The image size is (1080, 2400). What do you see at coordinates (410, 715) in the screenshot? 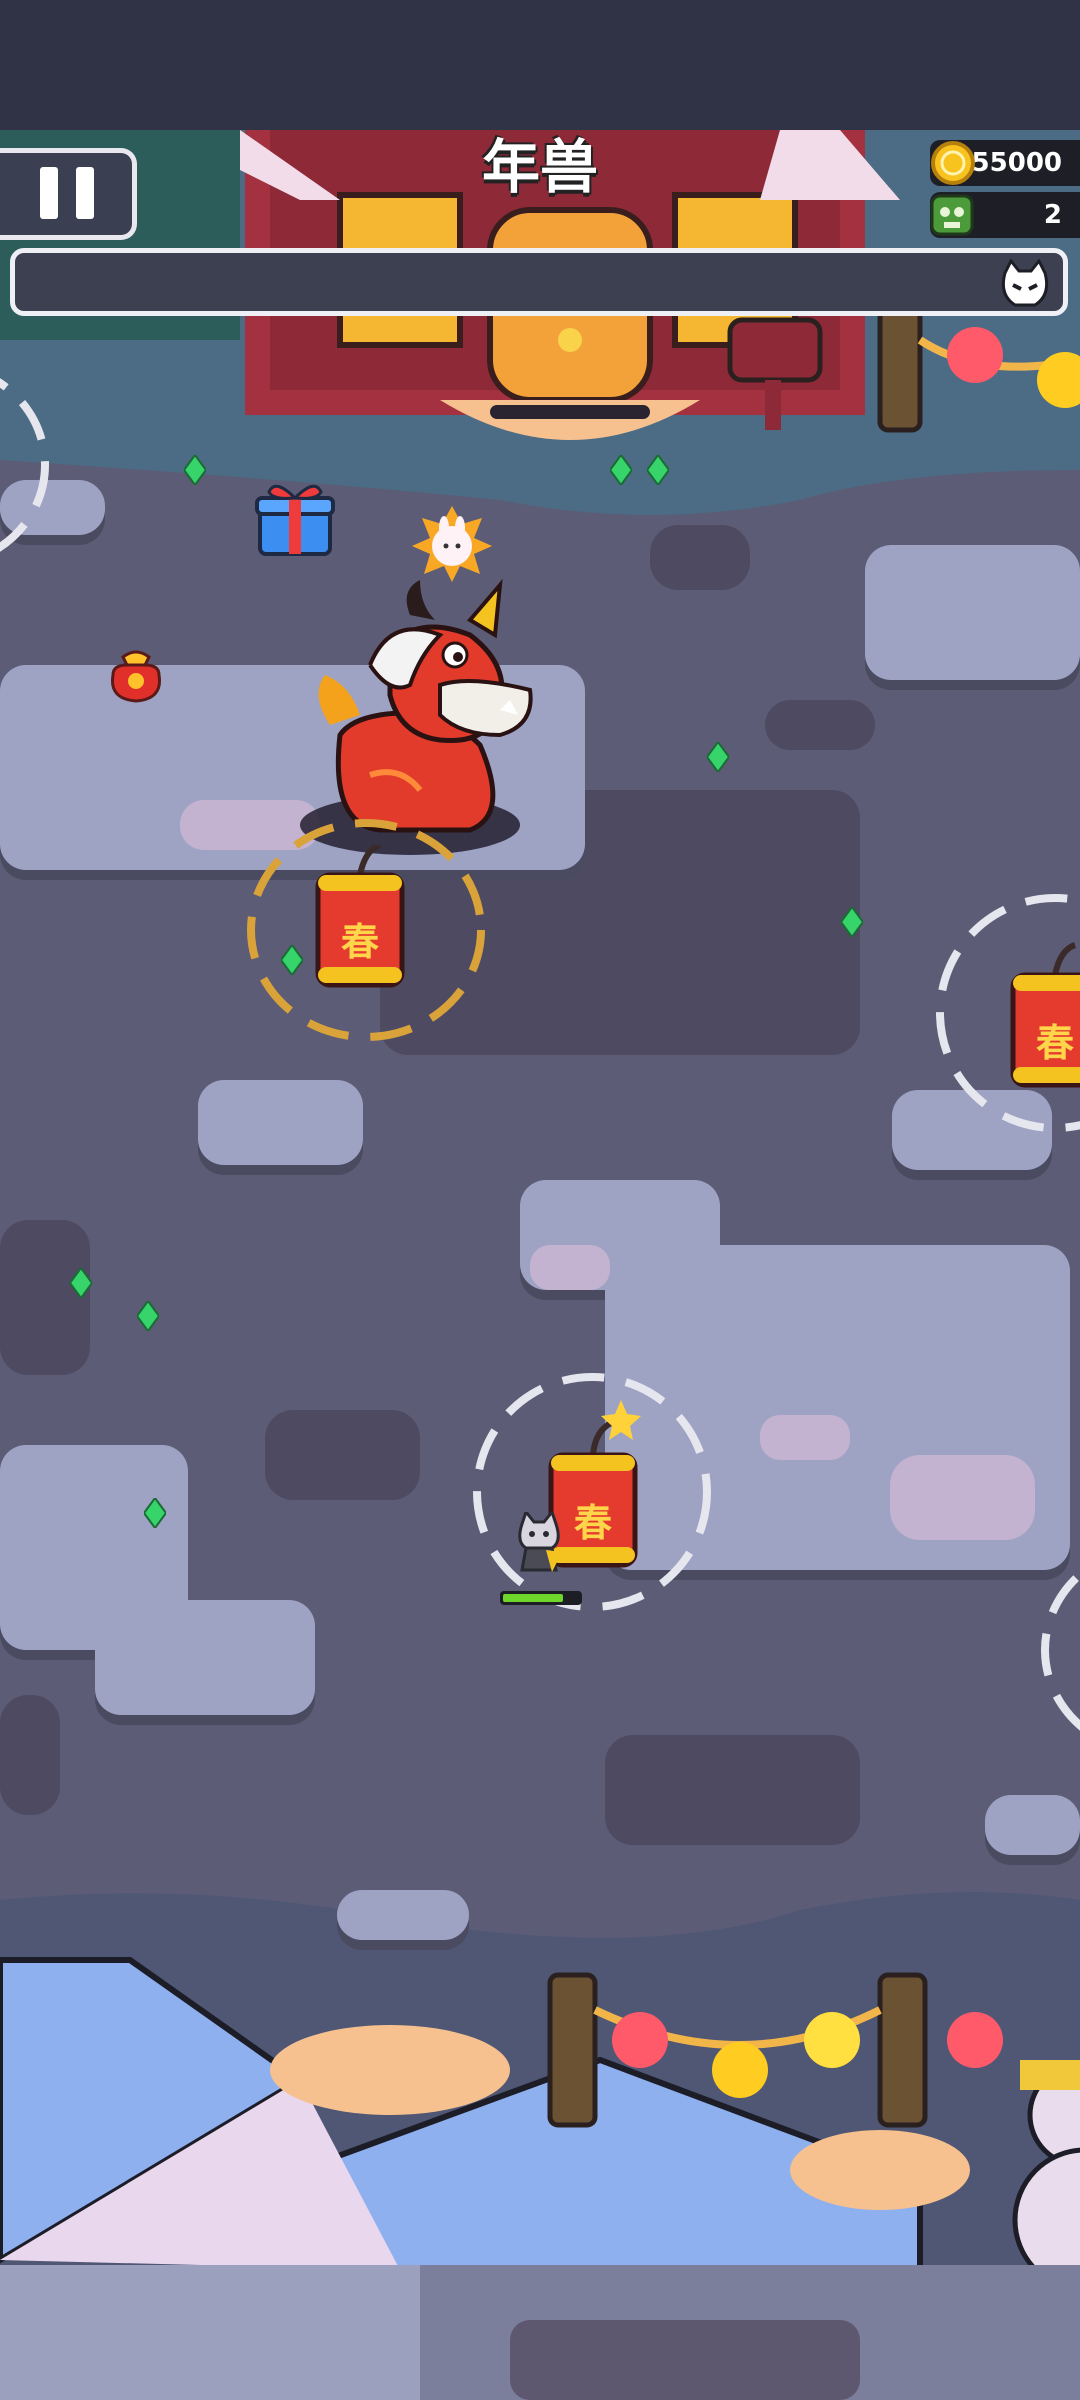
I see `nian-beast-boss` at bounding box center [410, 715].